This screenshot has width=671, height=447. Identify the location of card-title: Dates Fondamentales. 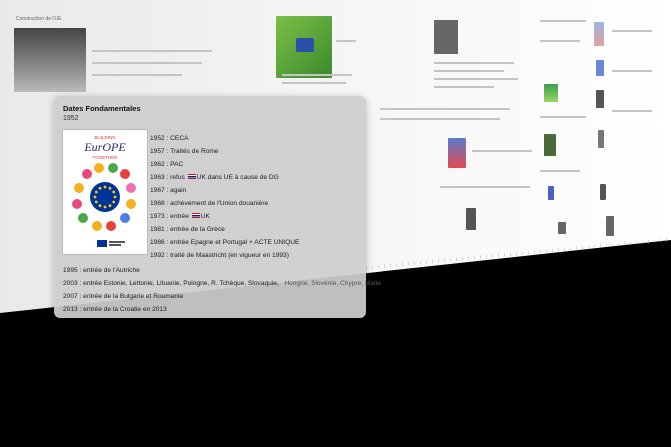
(102, 108).